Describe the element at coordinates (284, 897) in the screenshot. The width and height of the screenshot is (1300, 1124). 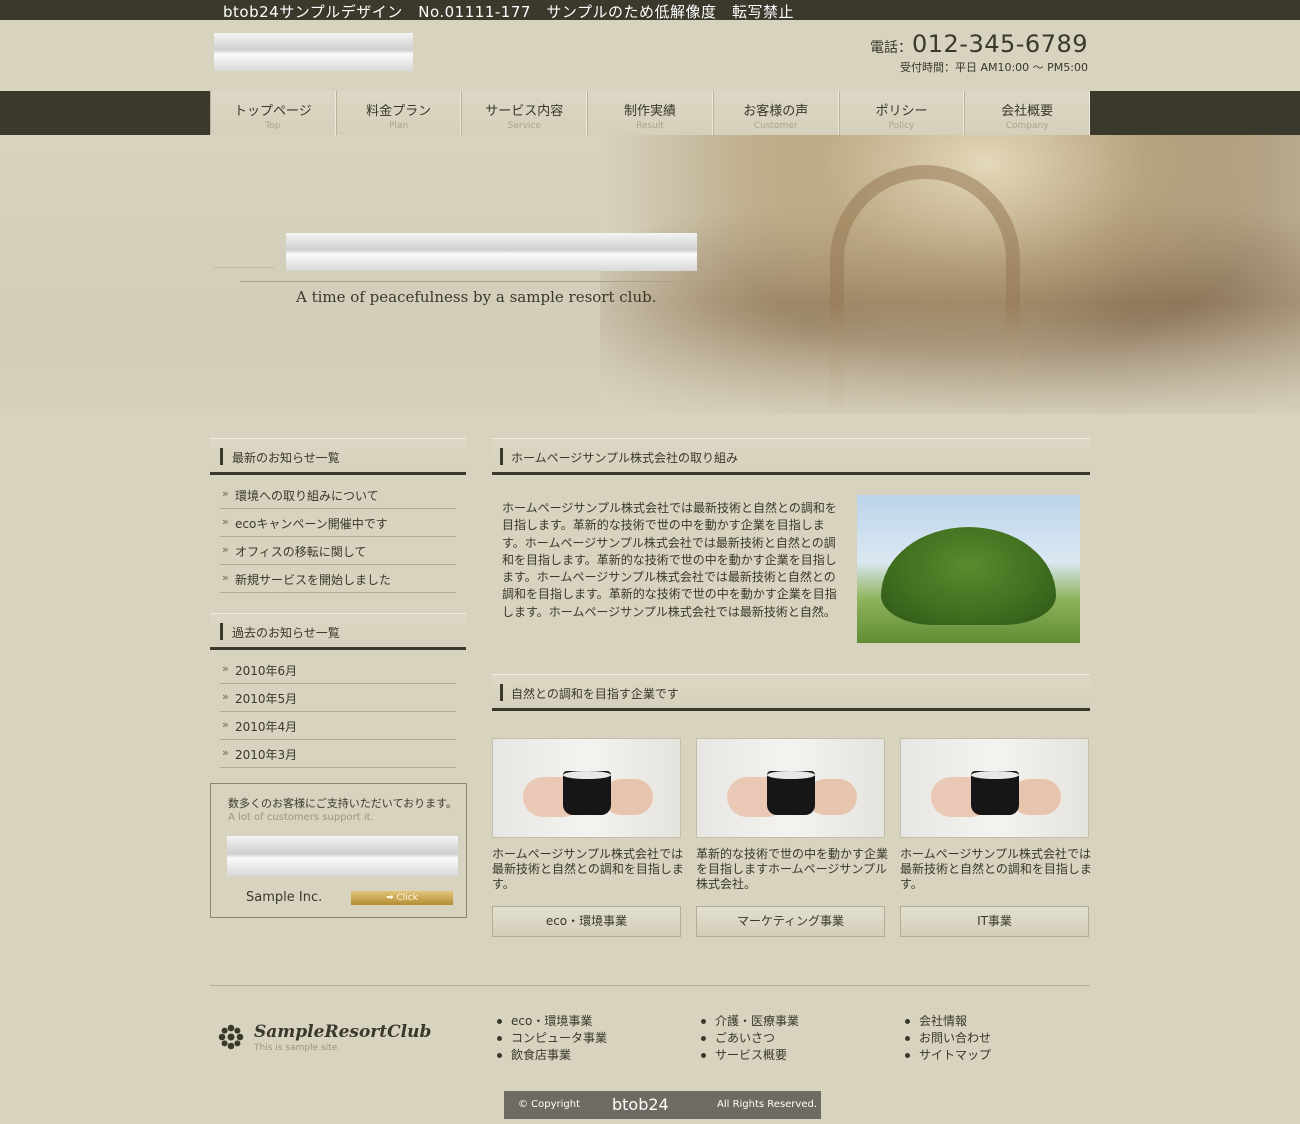
I see `support-company: Sample Inc.` at that location.